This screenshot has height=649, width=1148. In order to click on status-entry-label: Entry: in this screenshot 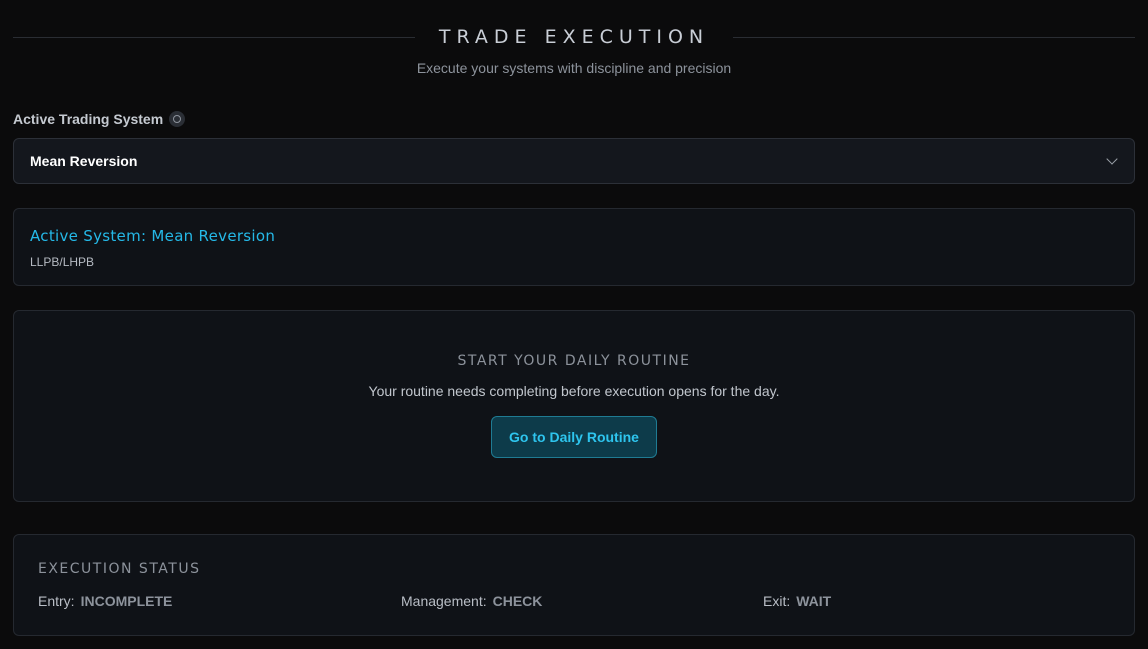, I will do `click(56, 601)`.